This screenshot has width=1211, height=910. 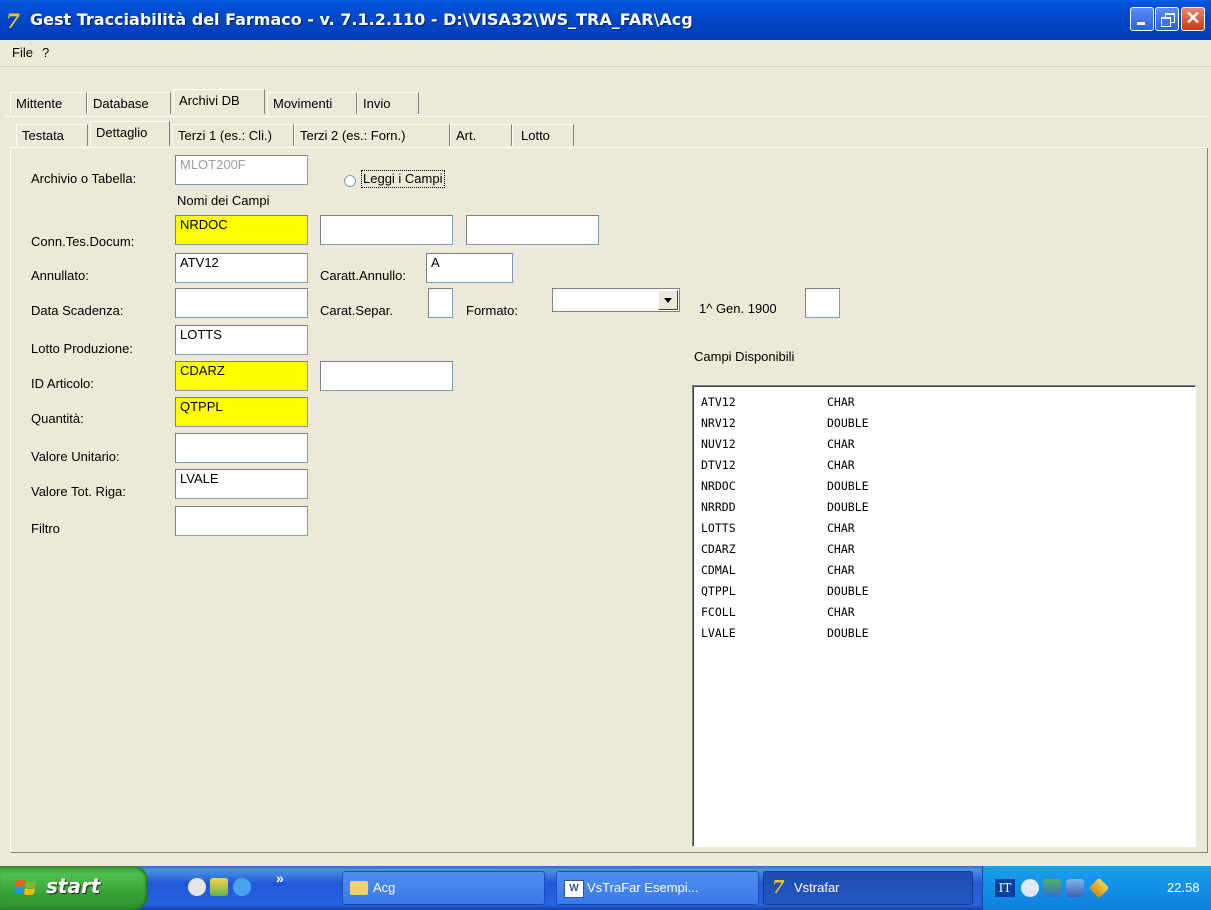 What do you see at coordinates (223, 200) in the screenshot?
I see `nomi-campi-label: Nomi dei Campi` at bounding box center [223, 200].